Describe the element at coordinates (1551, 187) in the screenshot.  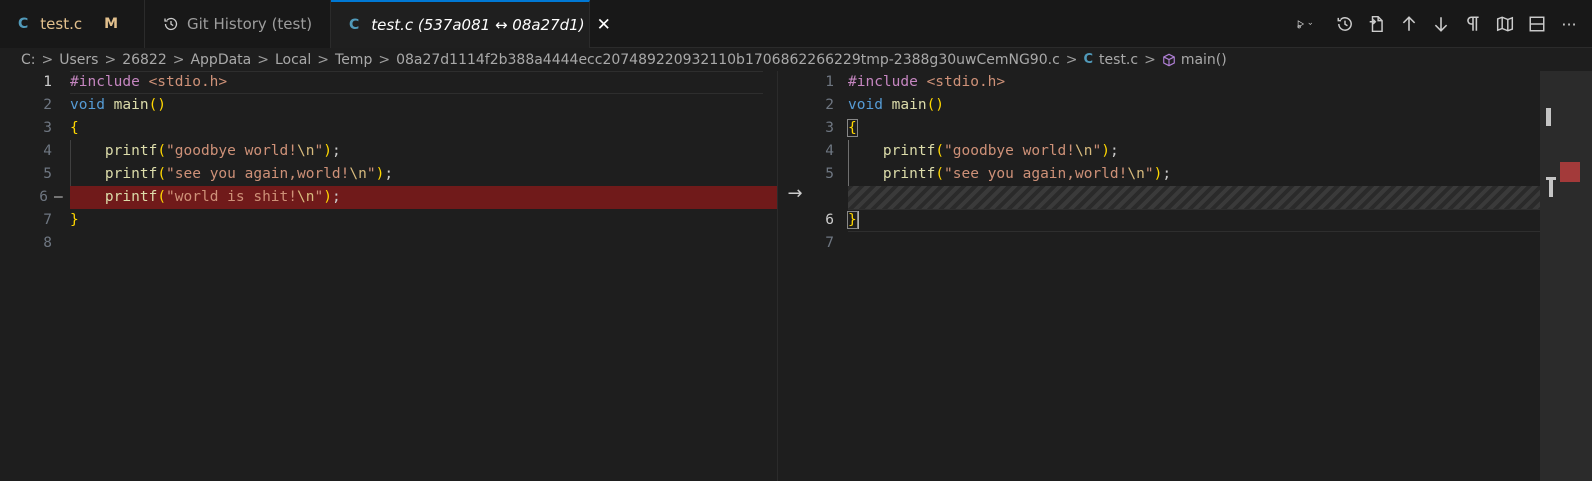
I see `cursor-position-marker` at that location.